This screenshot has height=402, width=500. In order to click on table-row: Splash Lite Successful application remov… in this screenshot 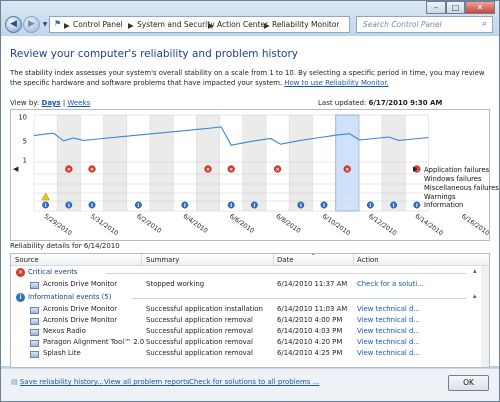, I will do `click(246, 353)`.